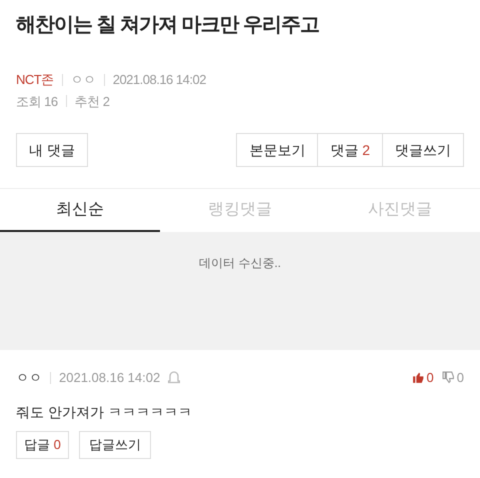 The height and width of the screenshot is (478, 480). I want to click on author-name: ㅇㅇ, so click(83, 80).